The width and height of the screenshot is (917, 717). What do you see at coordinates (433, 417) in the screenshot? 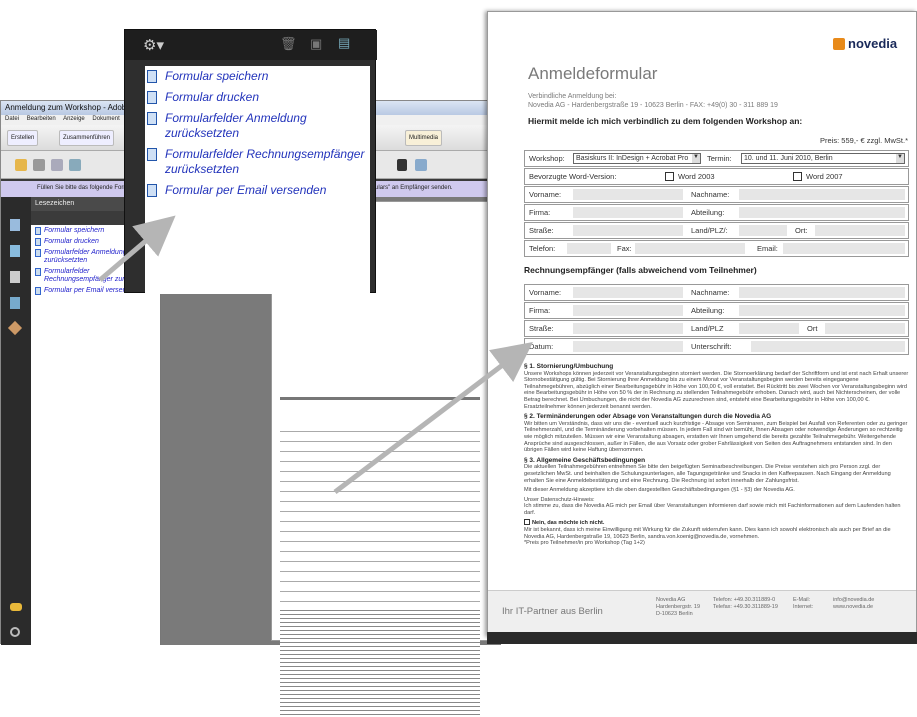
I see `arrow-to-form` at bounding box center [433, 417].